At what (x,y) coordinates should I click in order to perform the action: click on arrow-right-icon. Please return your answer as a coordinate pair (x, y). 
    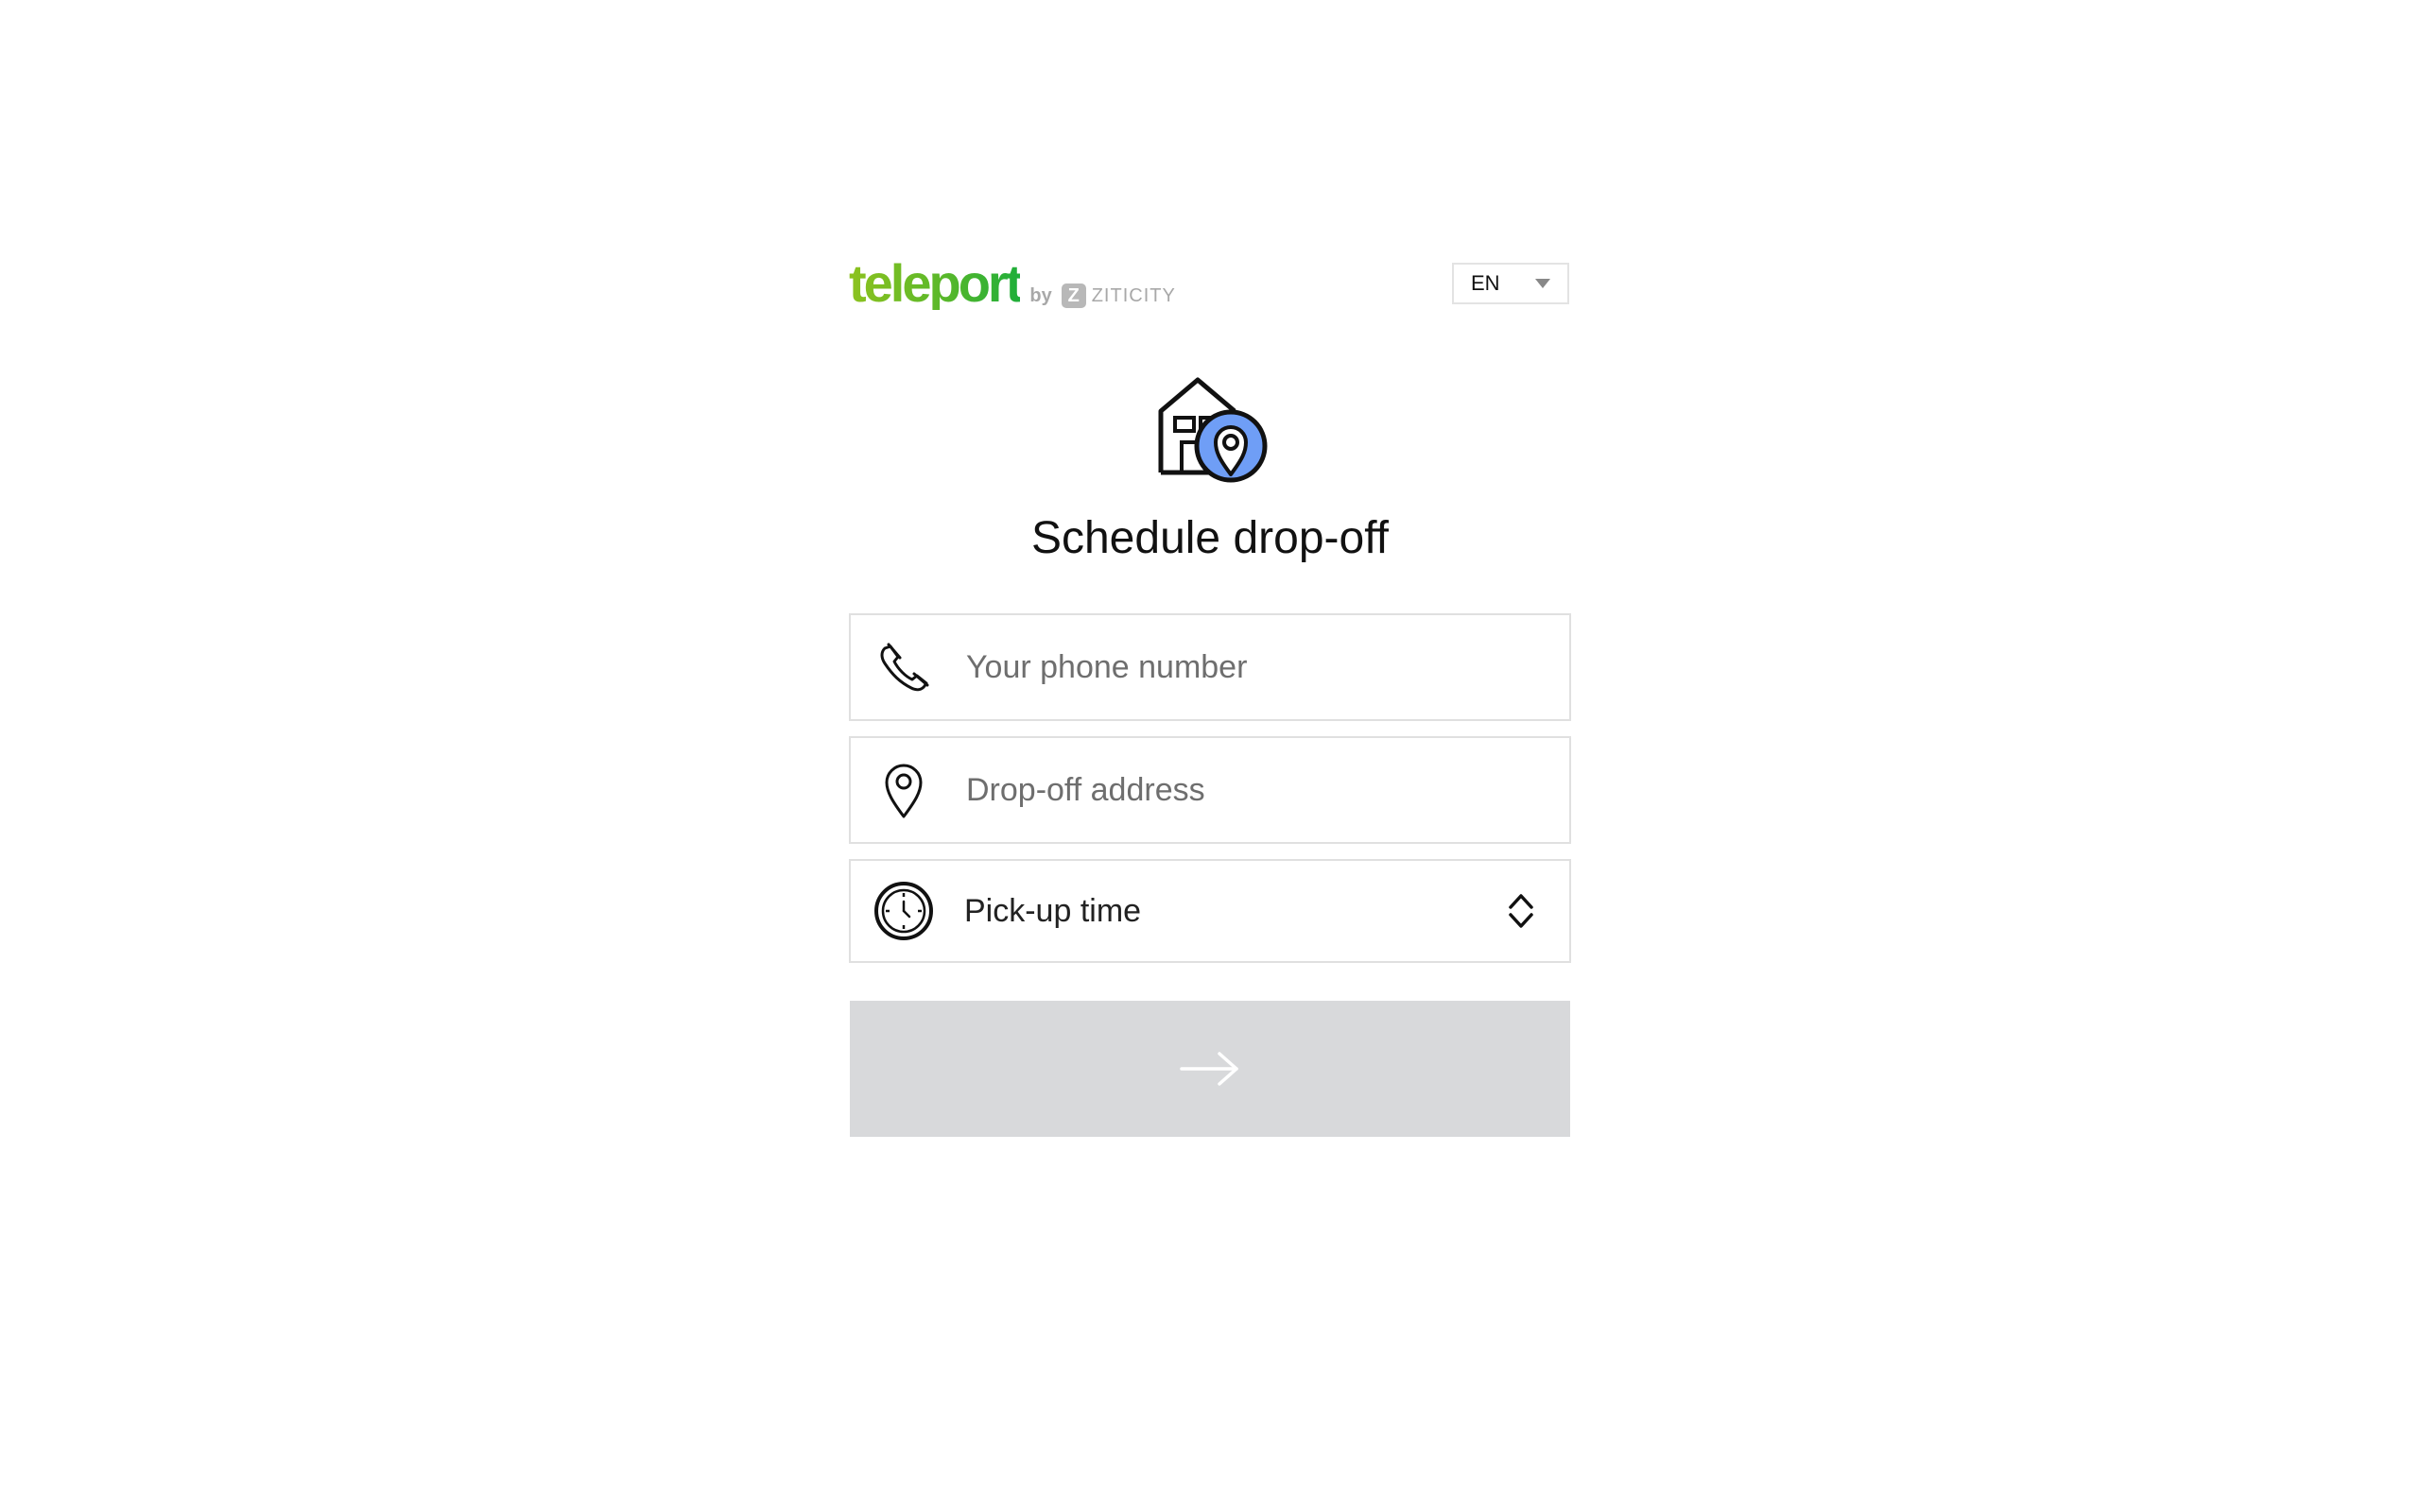
    Looking at the image, I should click on (1209, 1069).